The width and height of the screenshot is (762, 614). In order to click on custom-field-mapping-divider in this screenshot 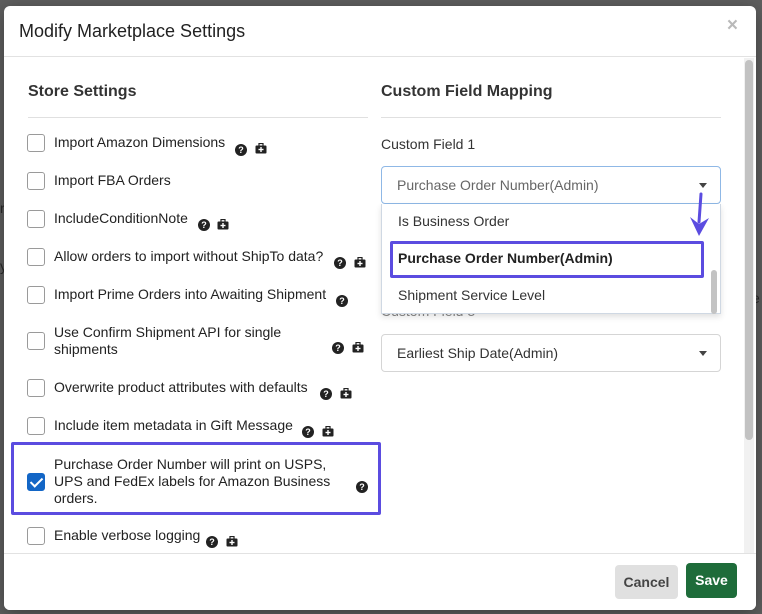, I will do `click(551, 117)`.